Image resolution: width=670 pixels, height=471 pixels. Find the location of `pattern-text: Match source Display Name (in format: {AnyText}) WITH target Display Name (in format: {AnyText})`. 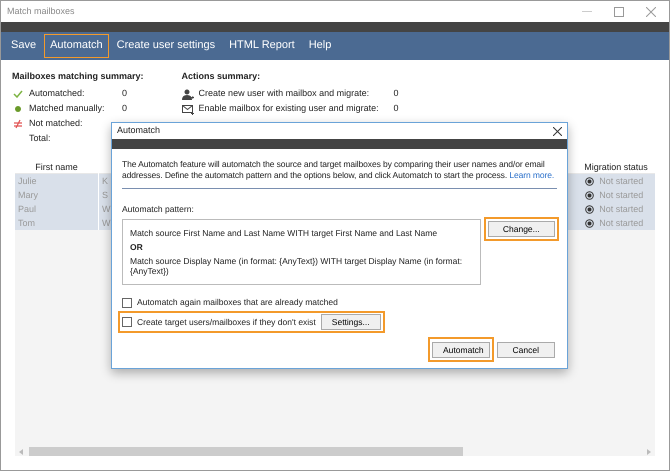

pattern-text: Match source Display Name (in format: {AnyText}) WITH target Display Name (in format: {AnyText}) is located at coordinates (297, 266).